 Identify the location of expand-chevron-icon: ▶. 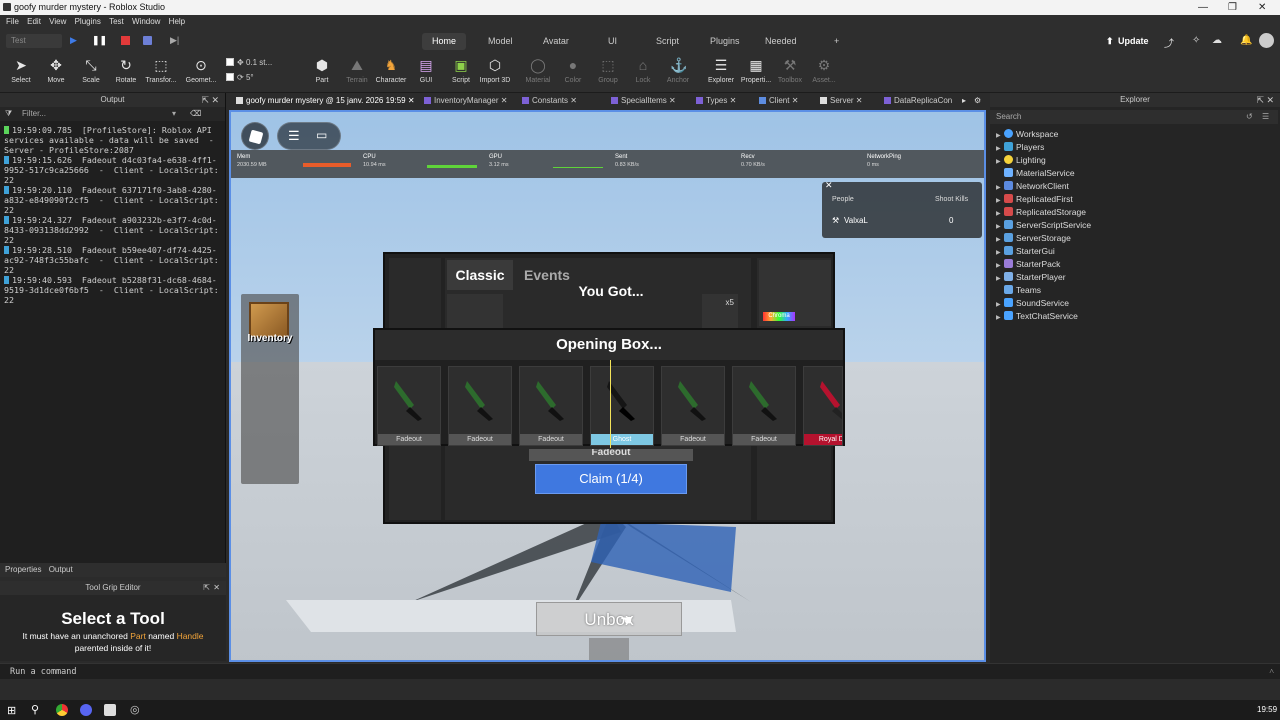
(1000, 318).